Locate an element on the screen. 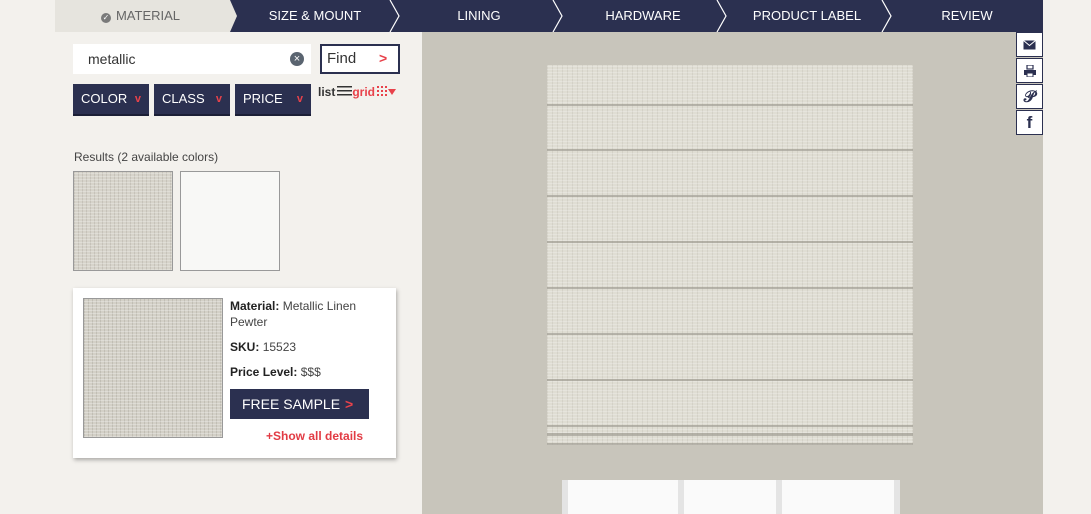 The height and width of the screenshot is (514, 1091). step-label: PRODUCT LABEL is located at coordinates (807, 15).